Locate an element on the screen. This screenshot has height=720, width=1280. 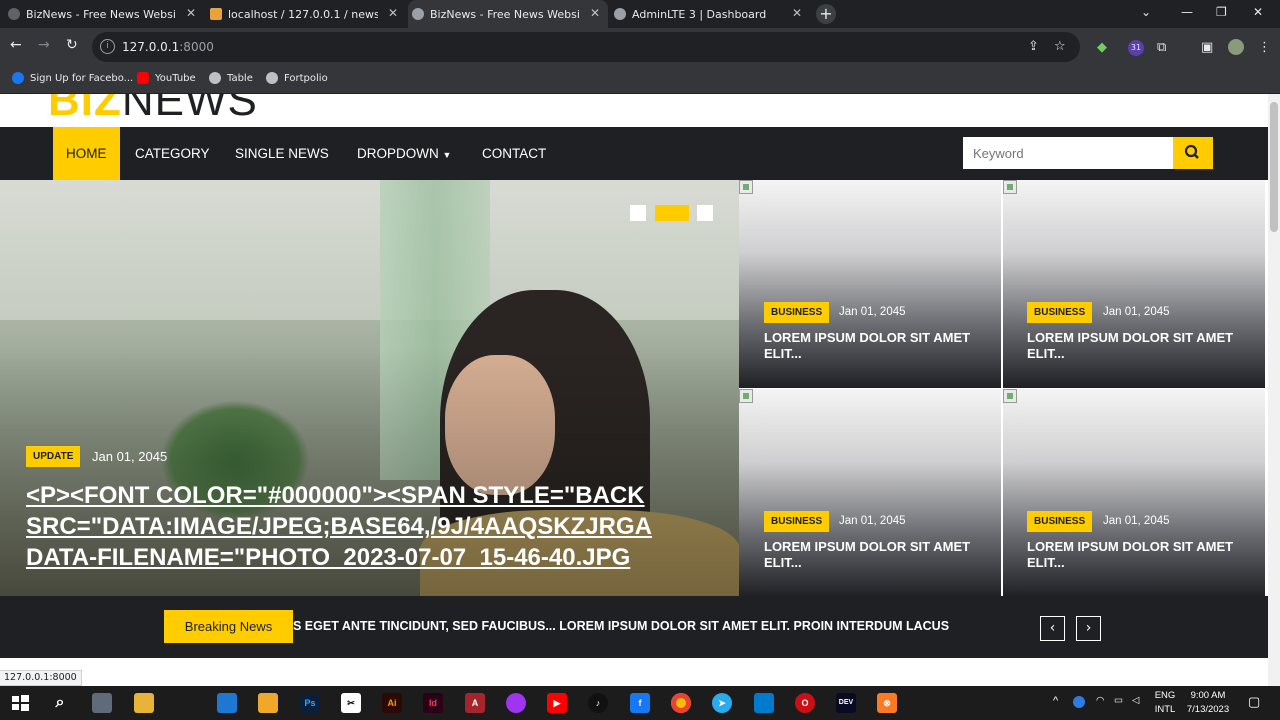
chrome-icon is located at coordinates (681, 703).